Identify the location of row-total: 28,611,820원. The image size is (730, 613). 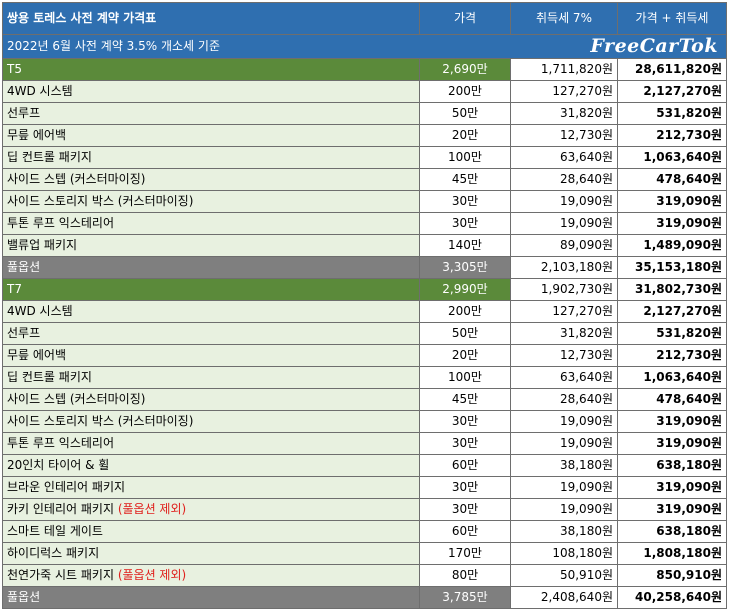
(672, 69).